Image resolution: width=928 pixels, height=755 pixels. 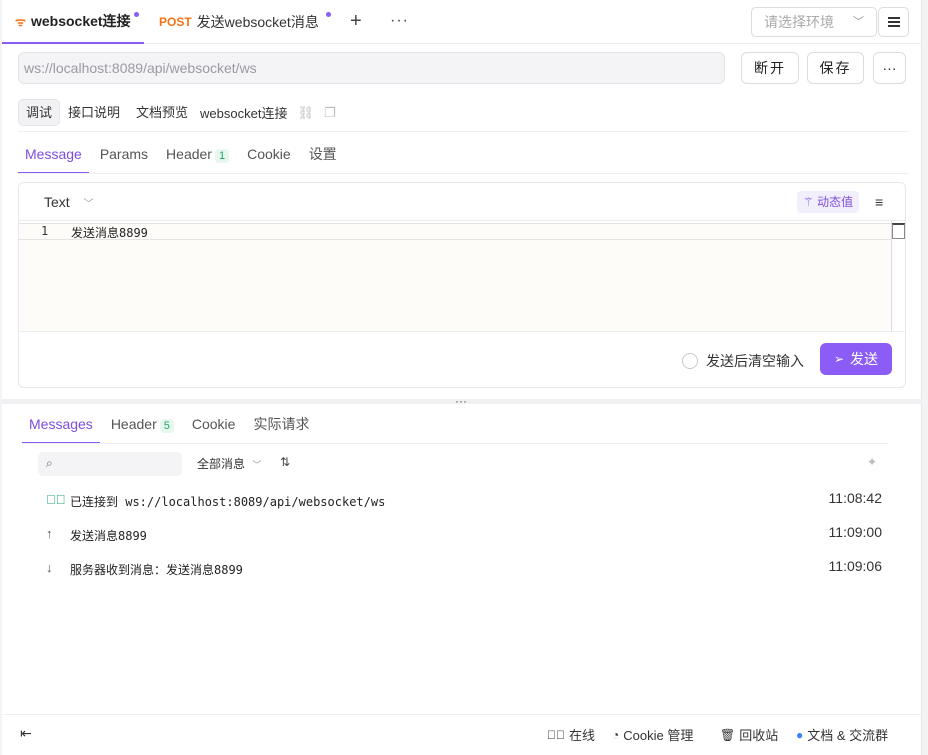 I want to click on more-tabs-icon: ···, so click(x=399, y=21).